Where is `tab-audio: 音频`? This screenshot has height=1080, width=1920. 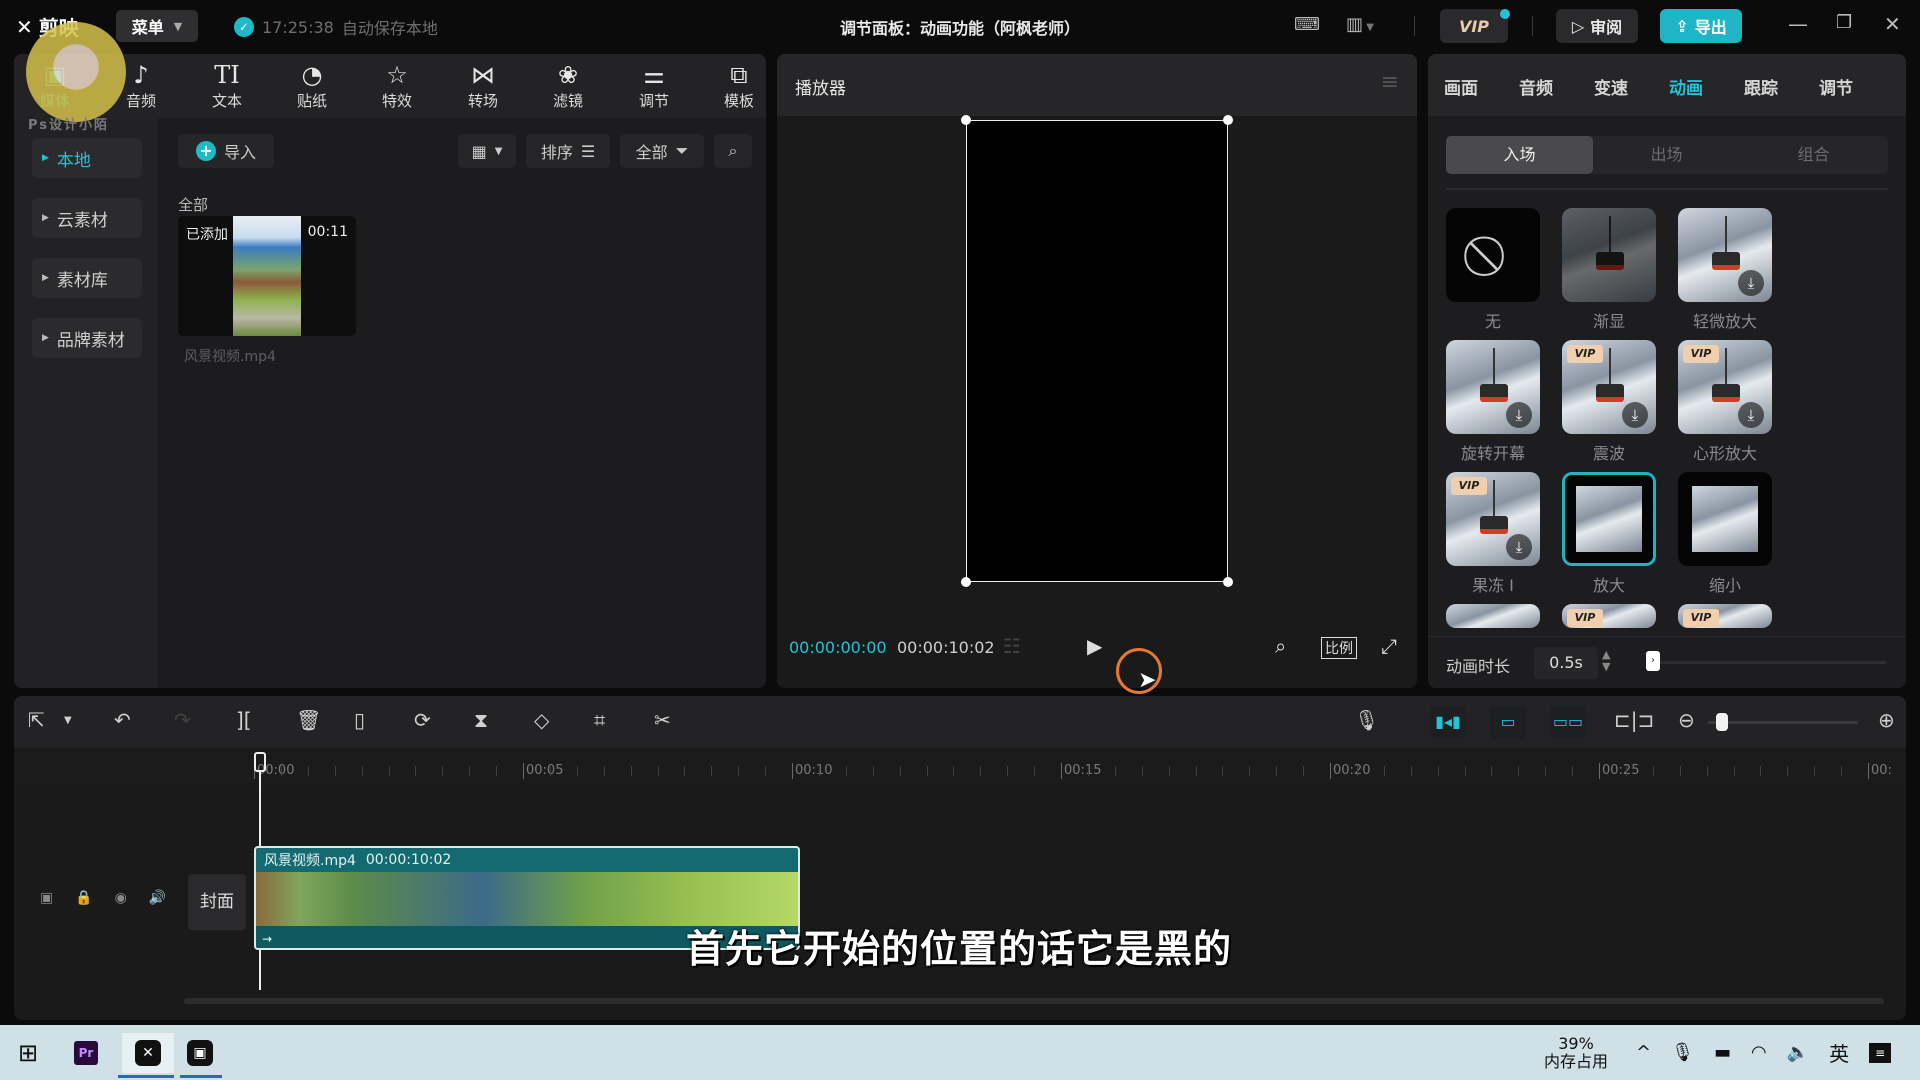
tab-audio: 音频 is located at coordinates (1536, 86).